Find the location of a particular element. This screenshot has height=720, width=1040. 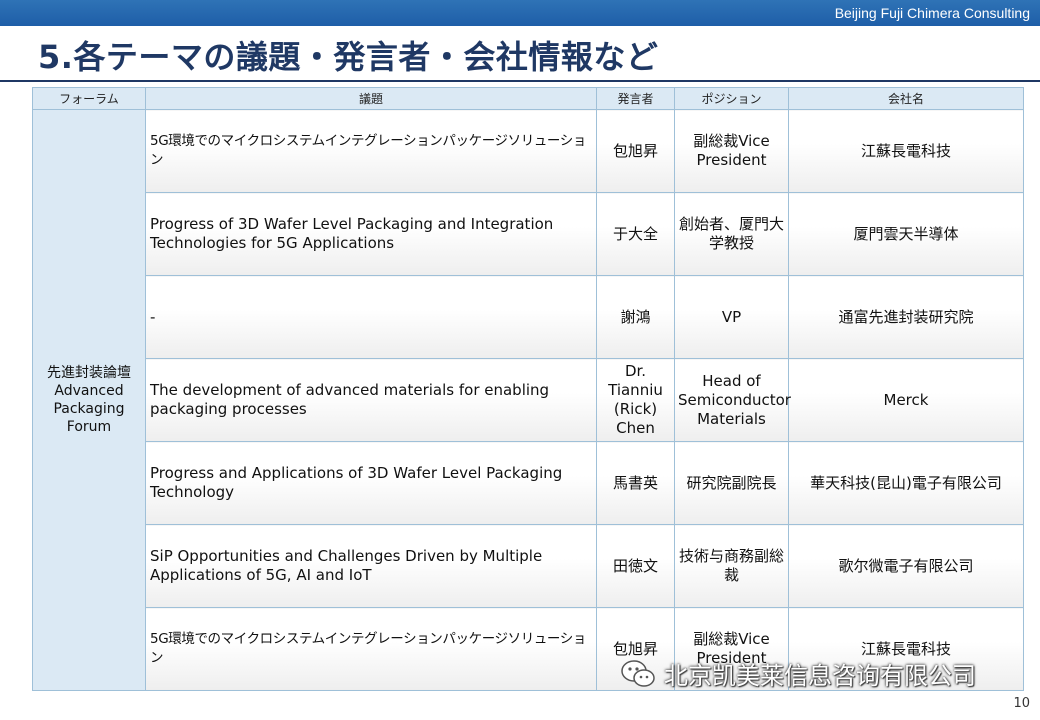

speaker-cell: 馬書英 is located at coordinates (635, 483).